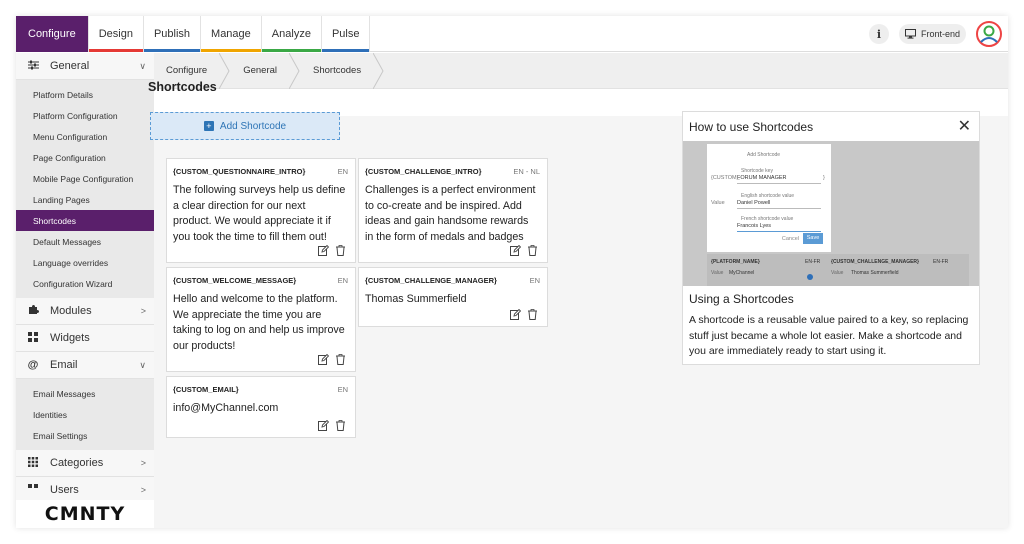 This screenshot has height=544, width=1024. What do you see at coordinates (875, 273) in the screenshot?
I see `preview-row2-value: Thomas Summerfield` at bounding box center [875, 273].